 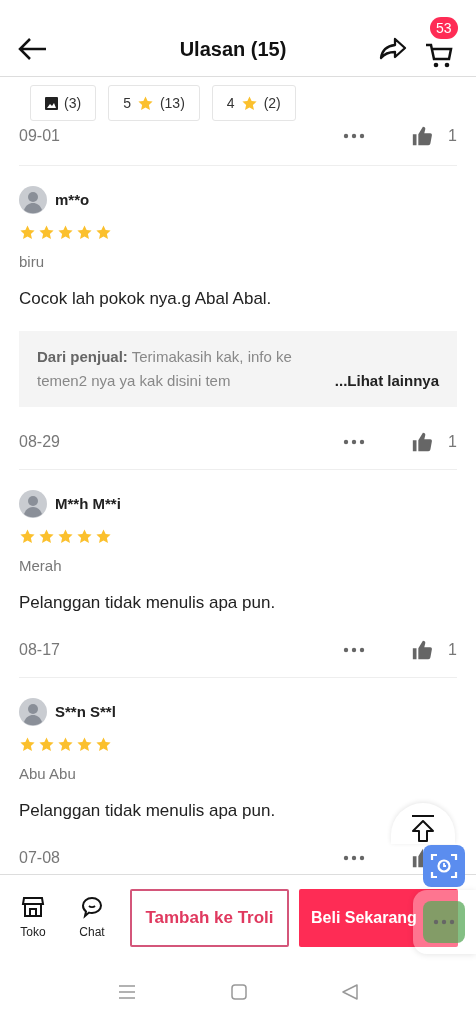 What do you see at coordinates (39, 442) in the screenshot?
I see `review-date: 08-29` at bounding box center [39, 442].